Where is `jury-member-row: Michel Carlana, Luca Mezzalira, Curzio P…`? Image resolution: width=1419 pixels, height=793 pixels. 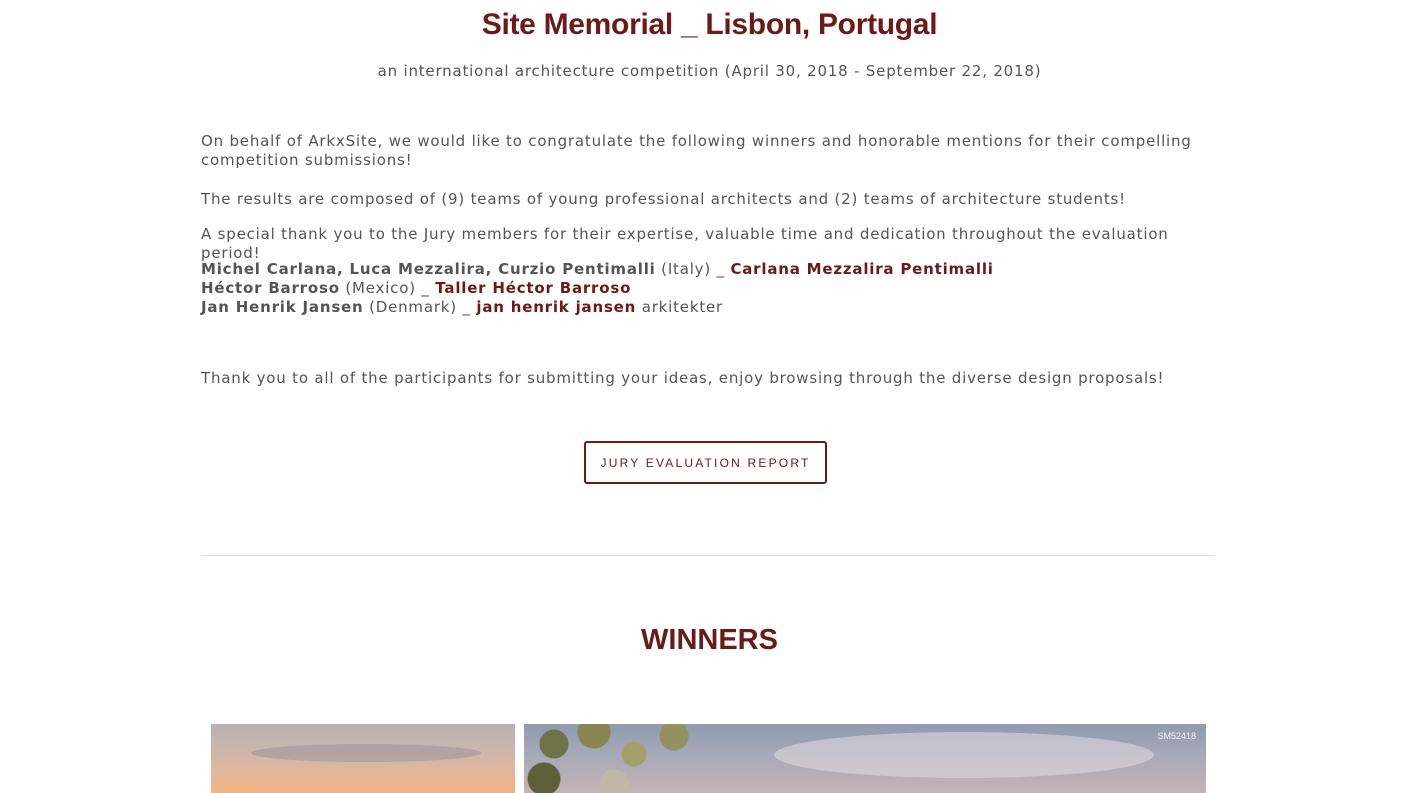 jury-member-row: Michel Carlana, Luca Mezzalira, Curzio P… is located at coordinates (708, 269).